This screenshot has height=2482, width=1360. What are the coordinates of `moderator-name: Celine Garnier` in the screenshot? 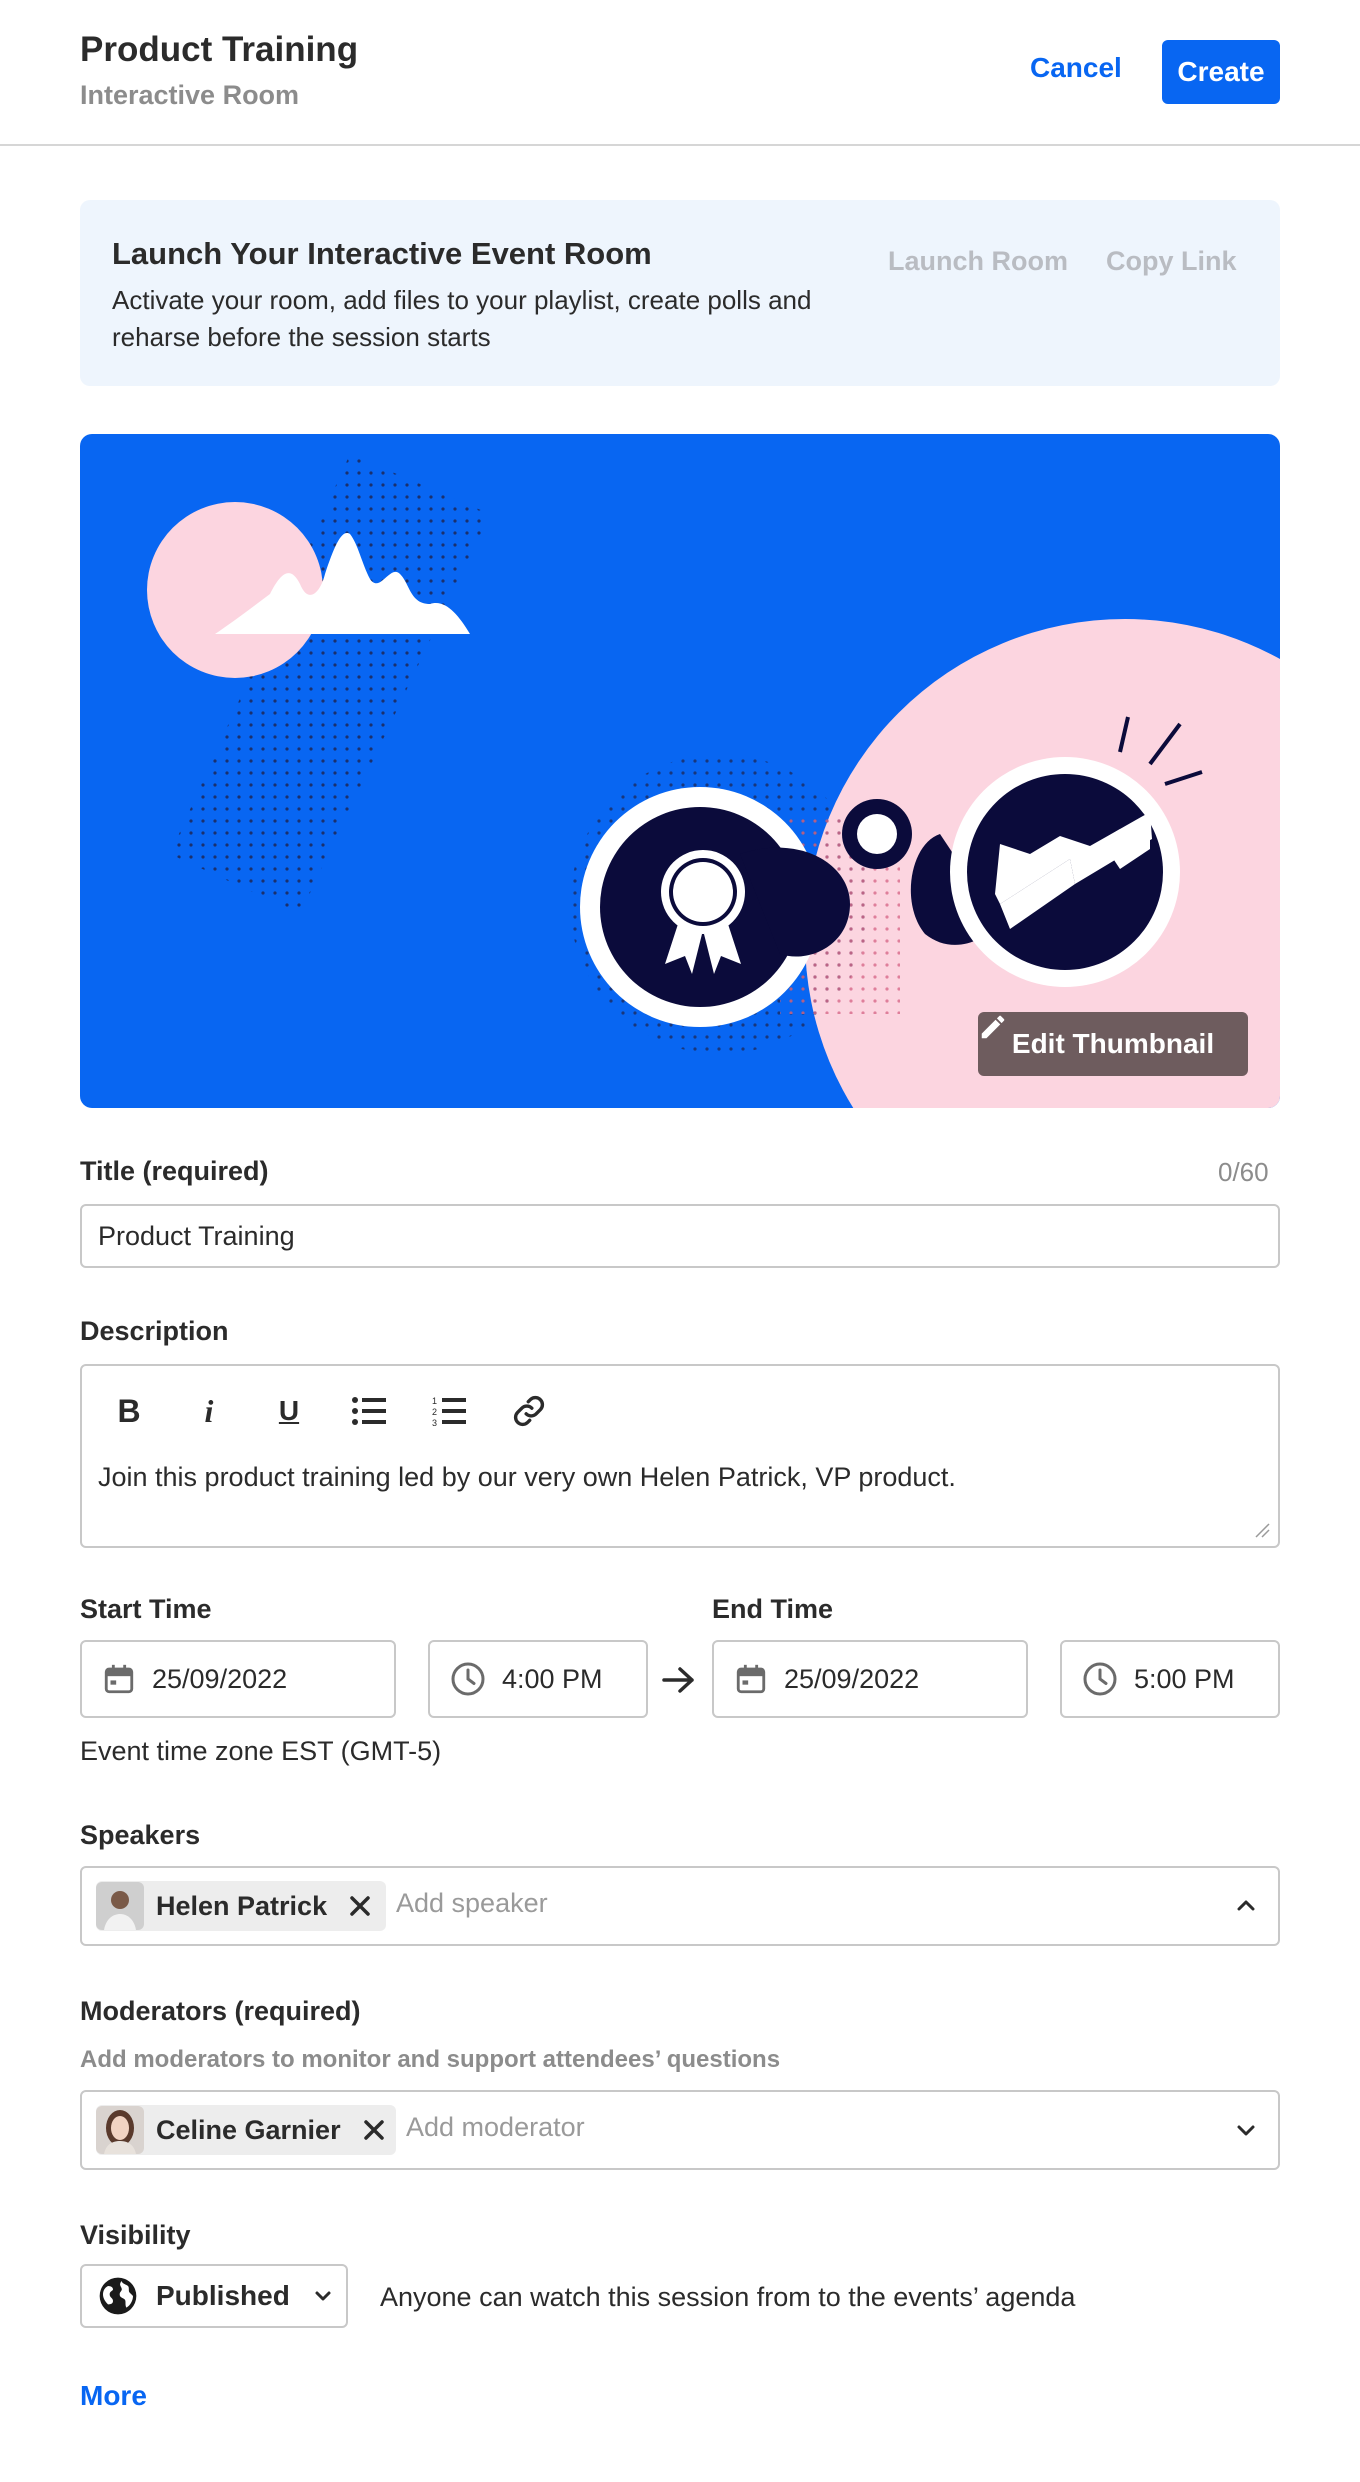 It's located at (248, 2129).